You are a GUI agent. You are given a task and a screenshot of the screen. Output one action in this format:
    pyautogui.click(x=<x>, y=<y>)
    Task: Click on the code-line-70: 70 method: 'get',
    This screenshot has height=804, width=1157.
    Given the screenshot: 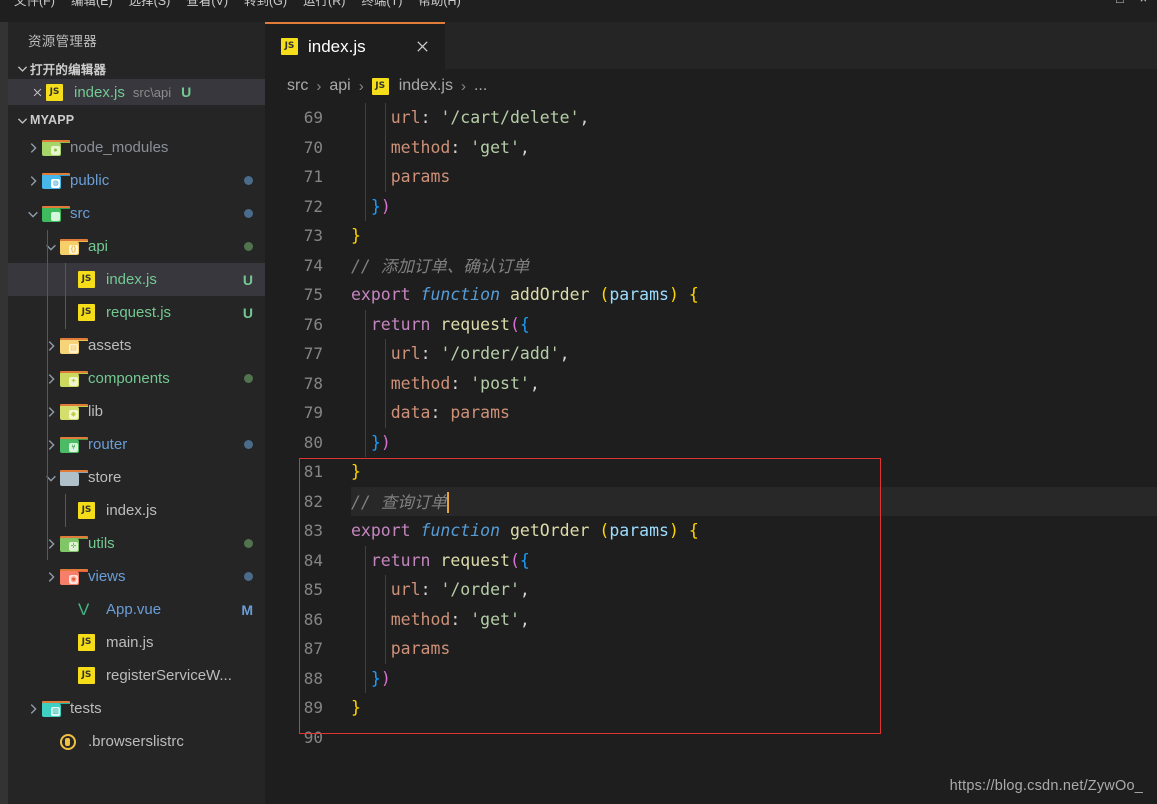 What is the action you would take?
    pyautogui.click(x=711, y=148)
    